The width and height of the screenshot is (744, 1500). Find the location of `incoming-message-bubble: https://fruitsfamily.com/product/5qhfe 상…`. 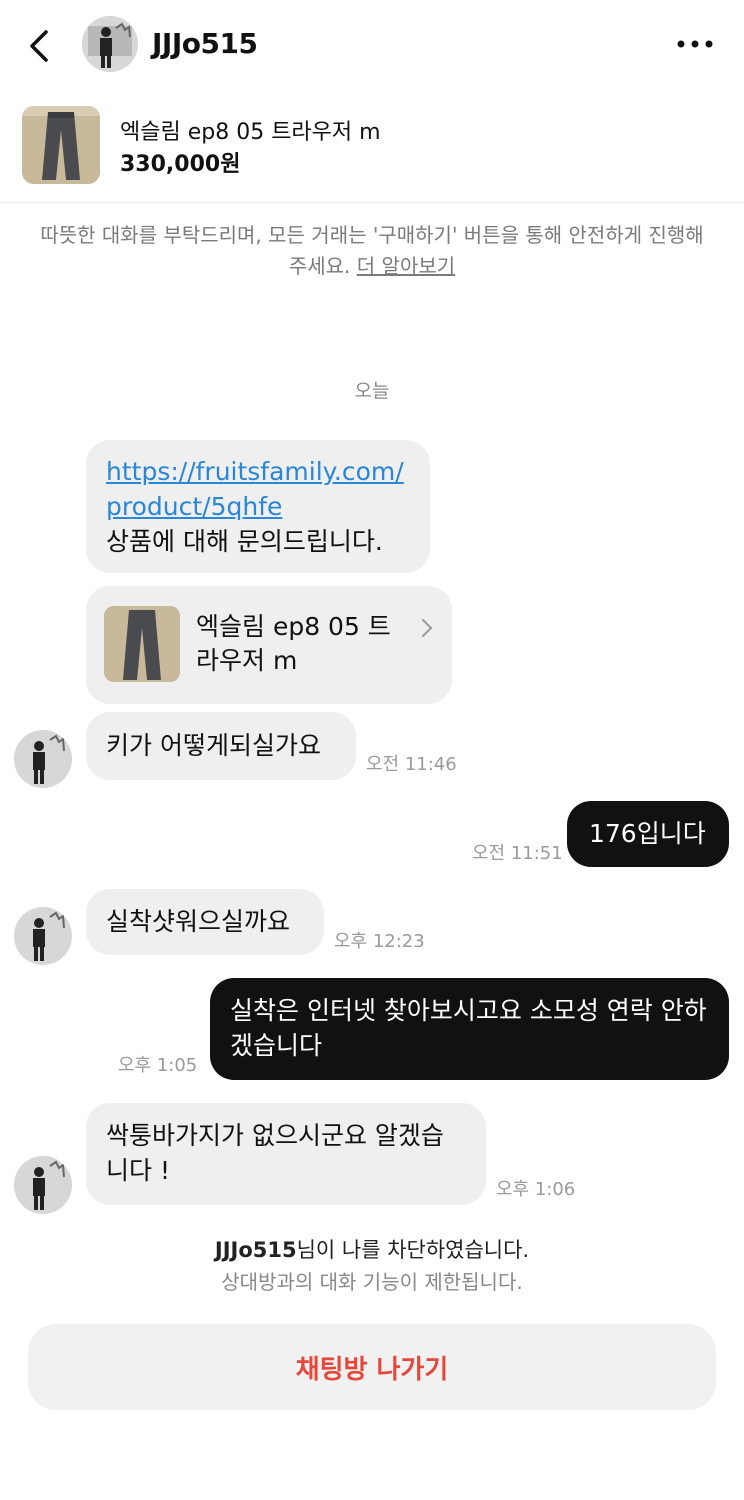

incoming-message-bubble: https://fruitsfamily.com/product/5qhfe 상… is located at coordinates (258, 506).